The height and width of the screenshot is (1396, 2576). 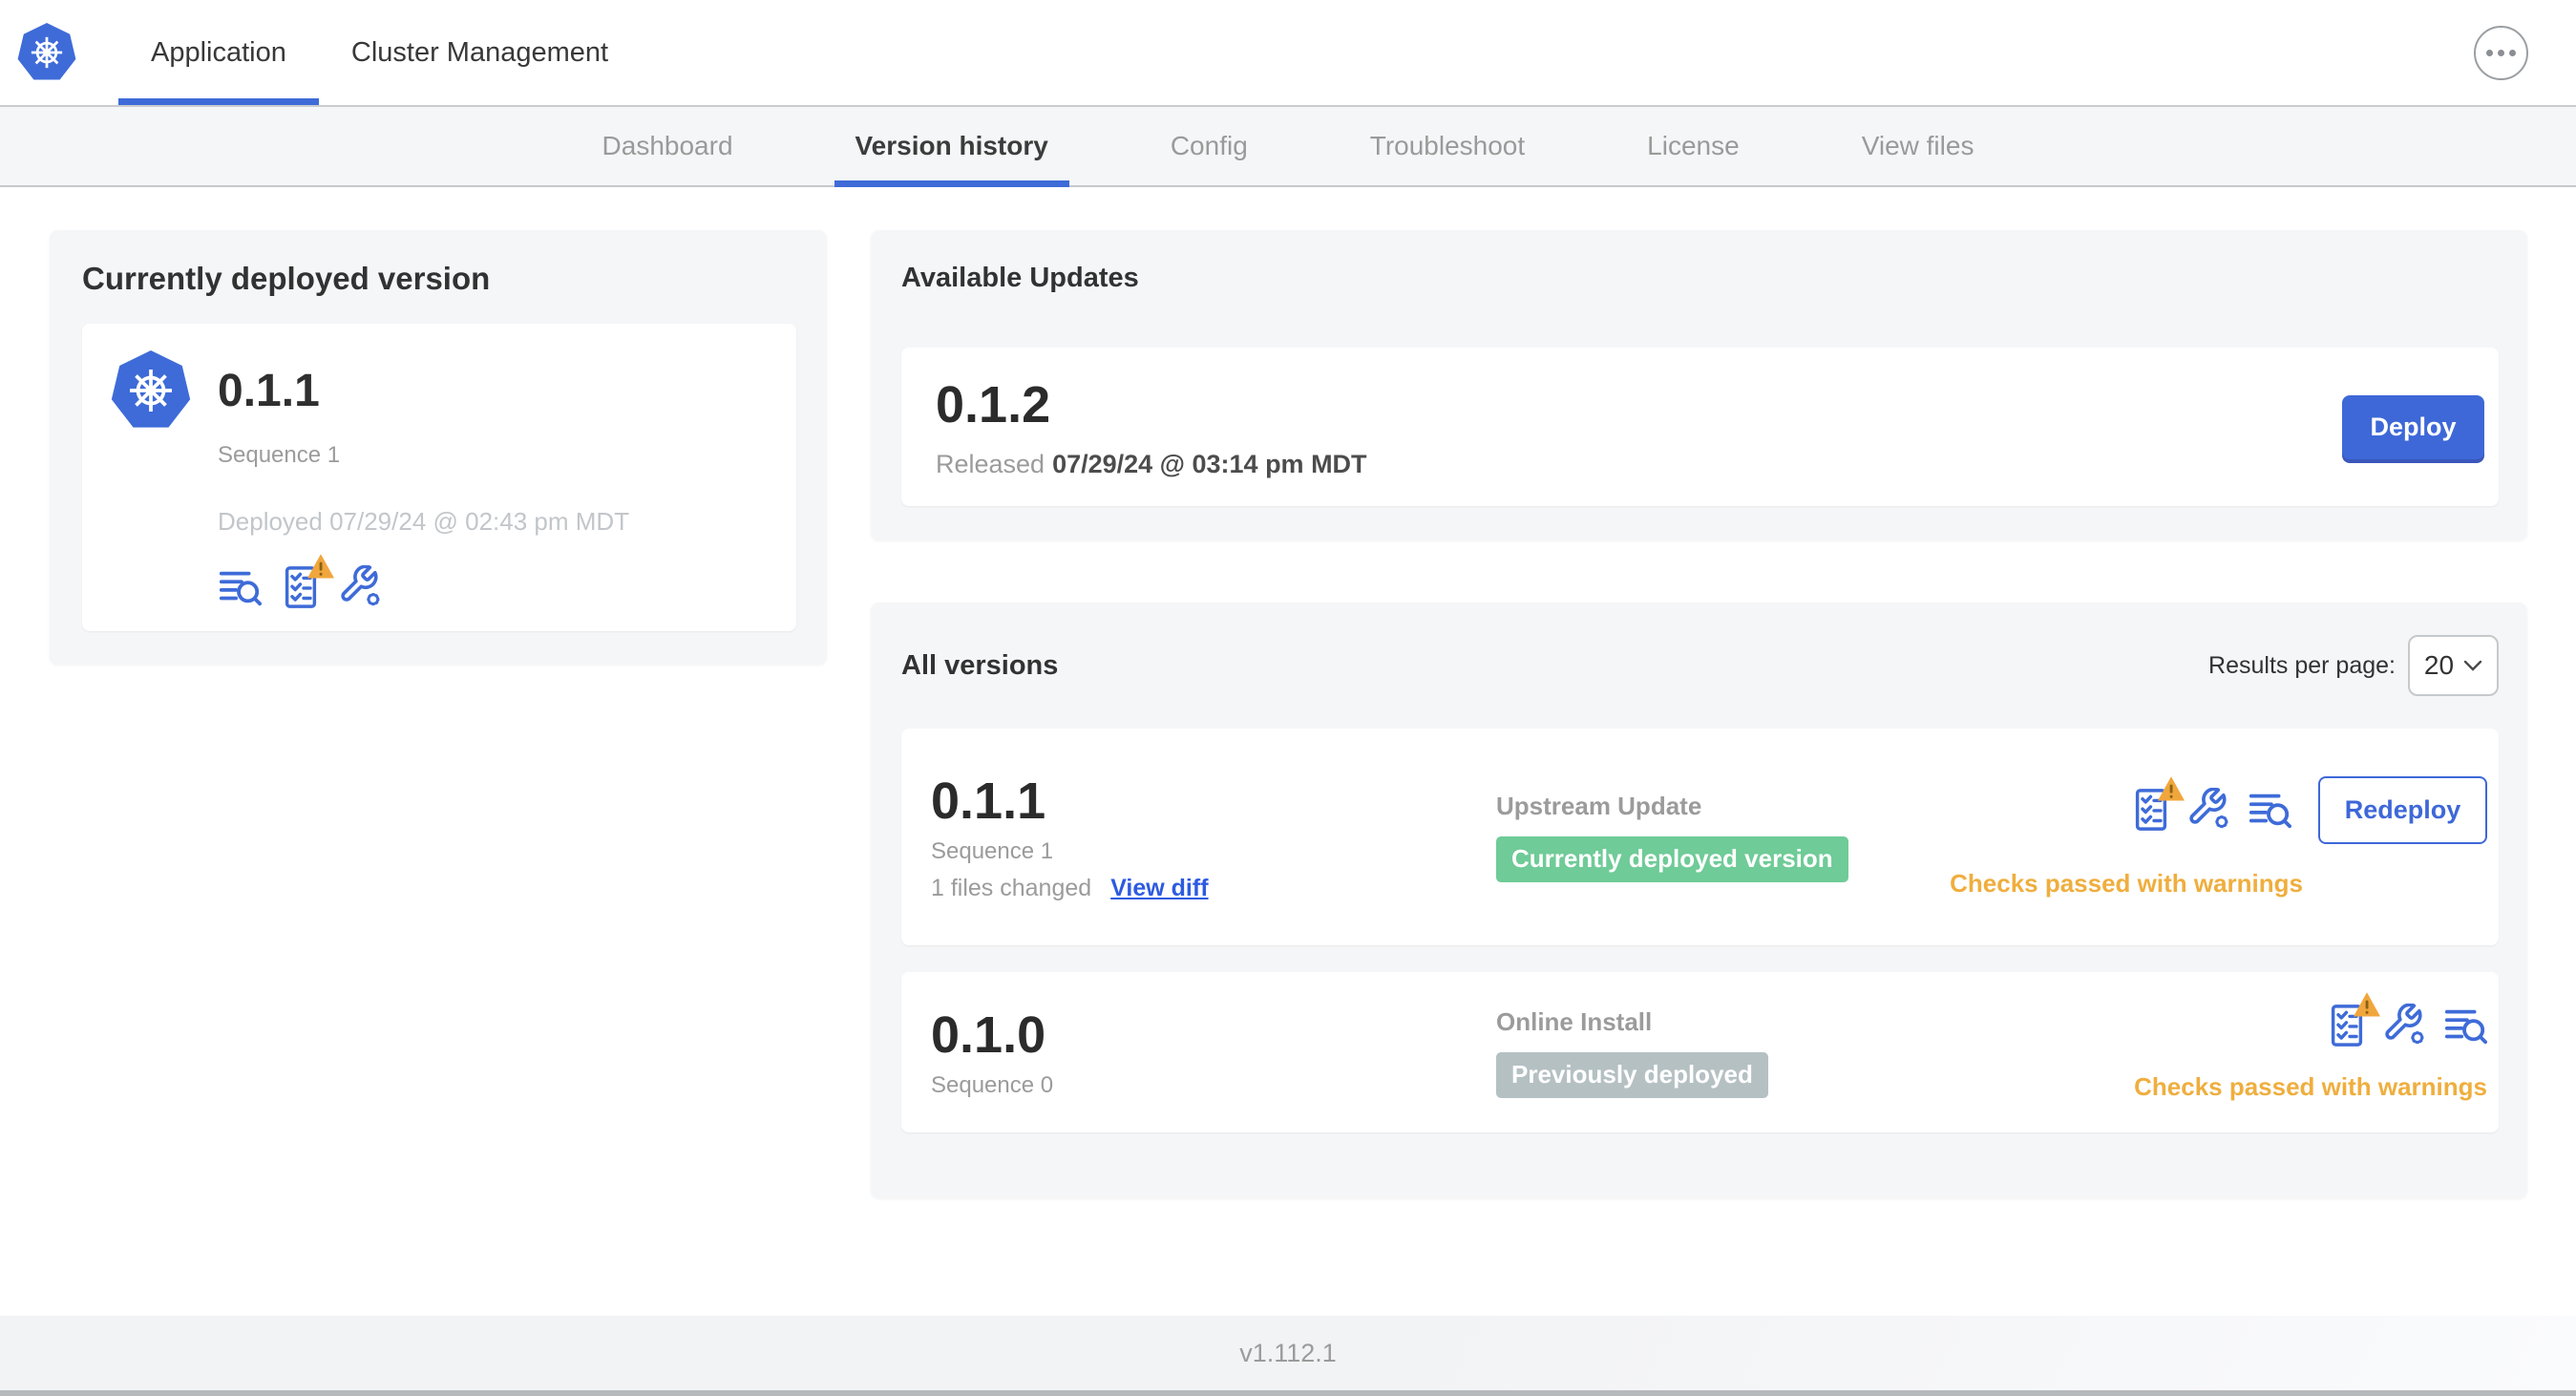 I want to click on results-per-page-select: 20, so click(x=2453, y=665).